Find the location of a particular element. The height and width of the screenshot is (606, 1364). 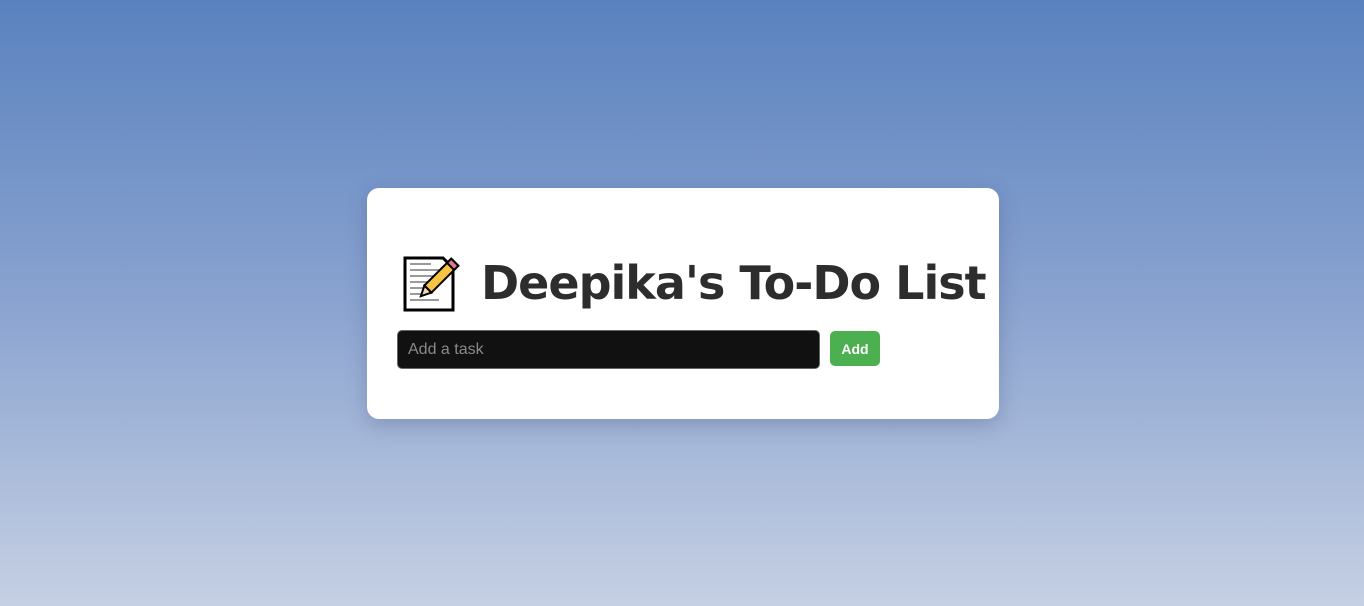

task-input is located at coordinates (608, 349).